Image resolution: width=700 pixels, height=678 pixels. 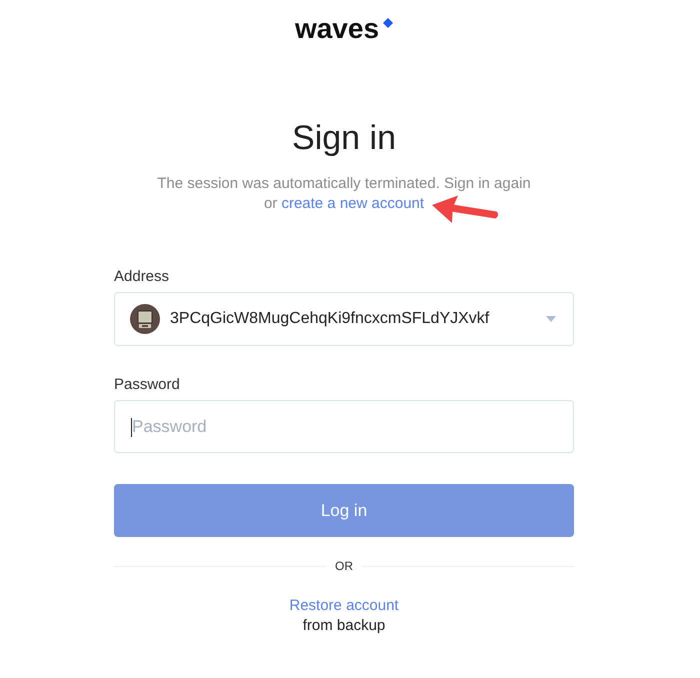 I want to click on logo-text: waves, so click(x=337, y=29).